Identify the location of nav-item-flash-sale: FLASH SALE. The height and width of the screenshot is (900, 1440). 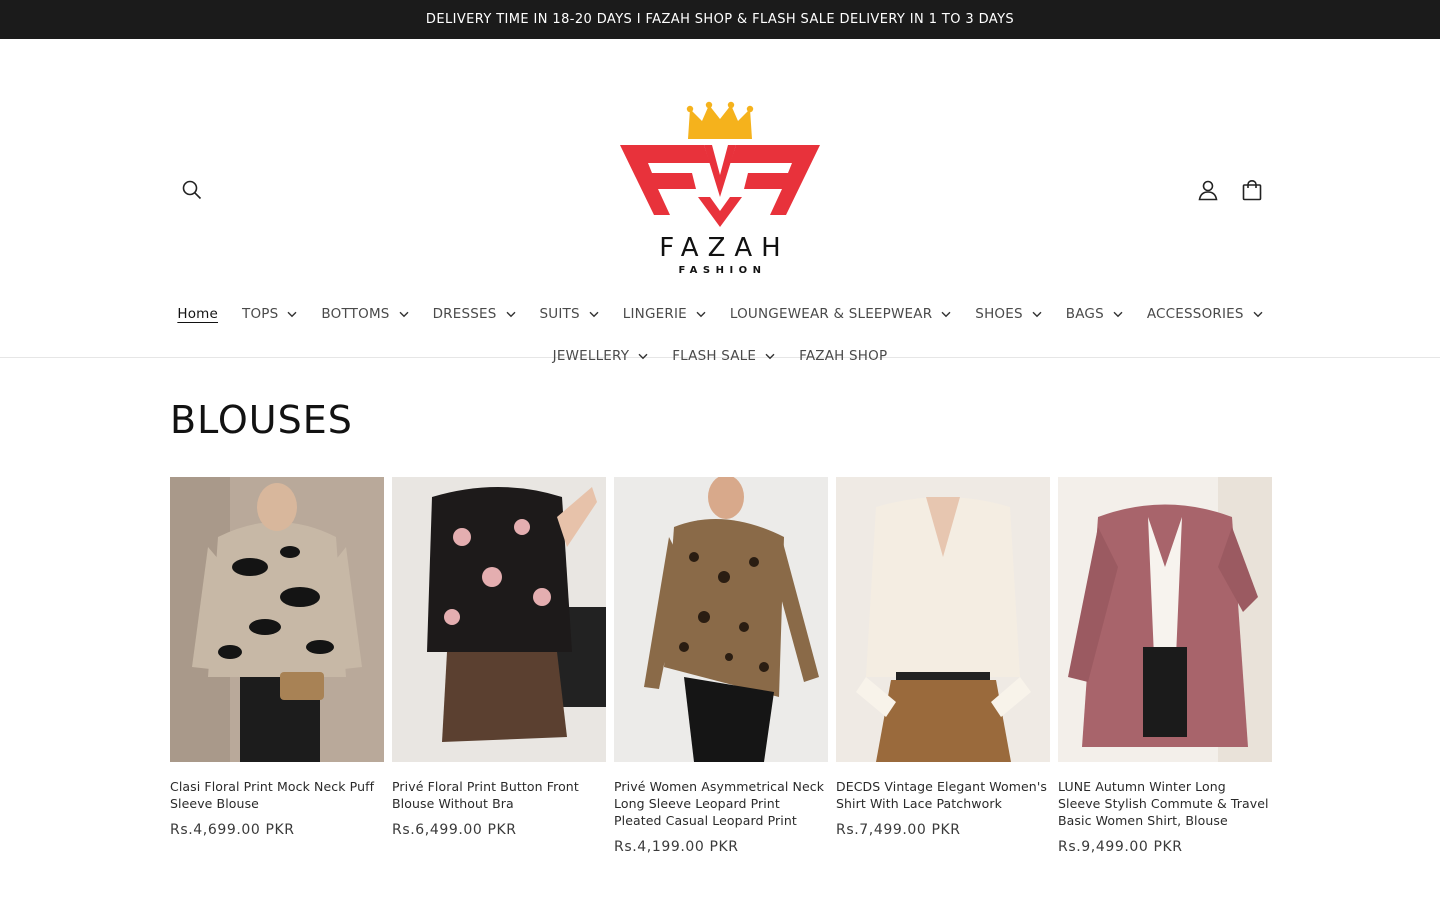
(723, 356).